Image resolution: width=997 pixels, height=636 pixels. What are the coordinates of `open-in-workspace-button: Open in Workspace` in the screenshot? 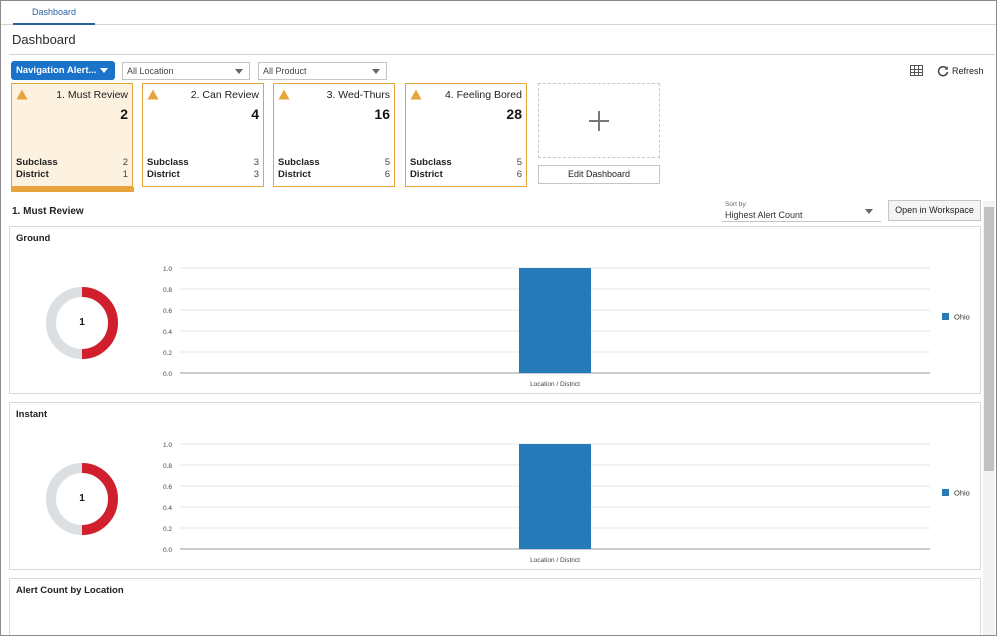 It's located at (934, 210).